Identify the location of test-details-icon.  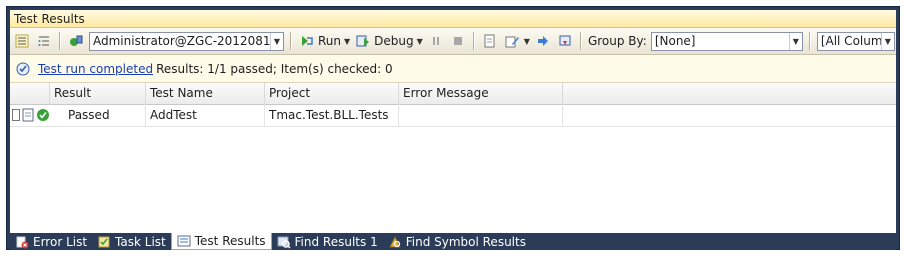
(490, 41).